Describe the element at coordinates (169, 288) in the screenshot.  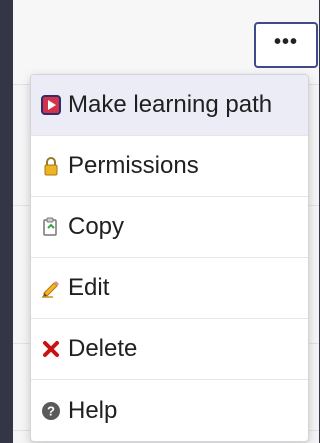
I see `menu-item-edit: Edit` at that location.